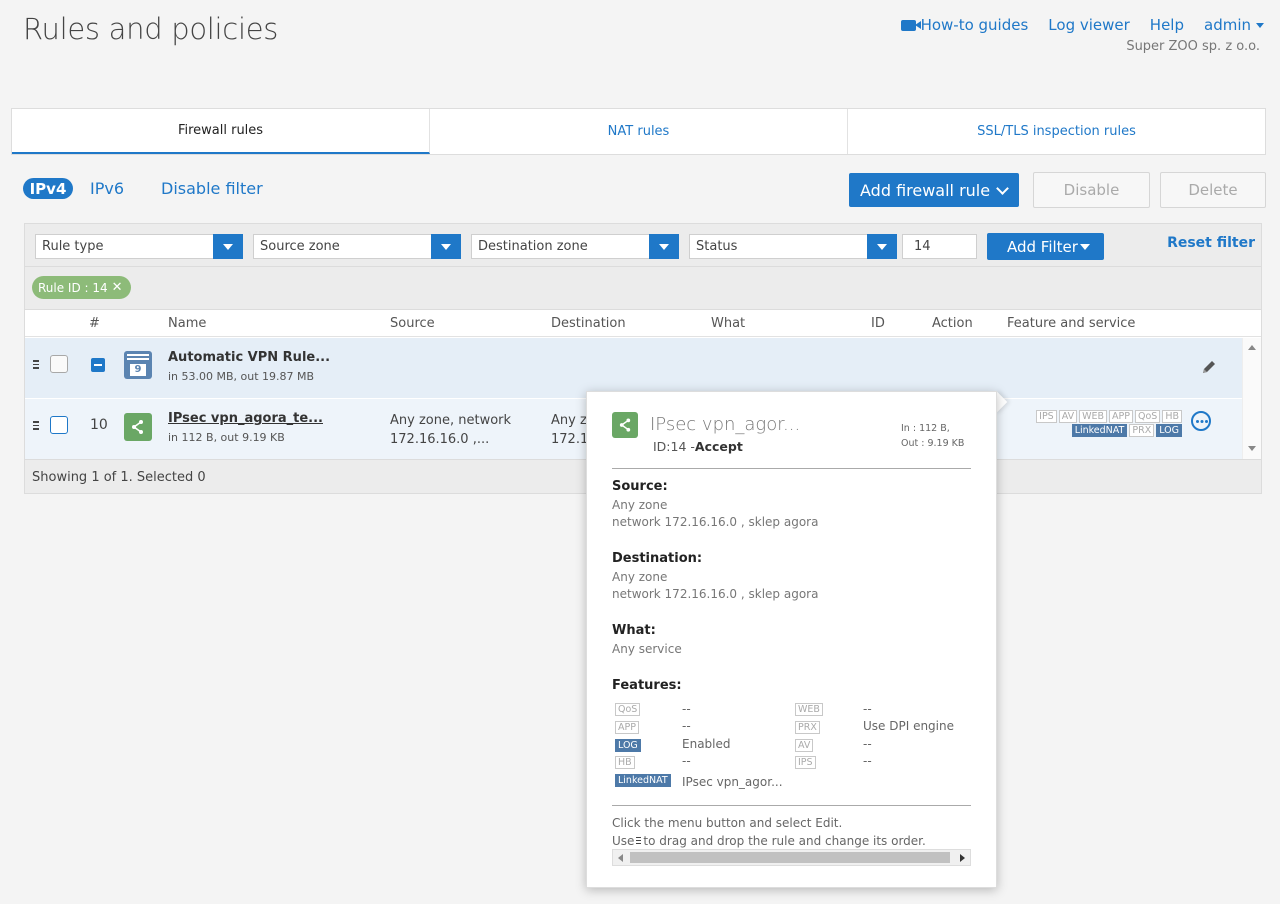  What do you see at coordinates (99, 425) in the screenshot?
I see `rule-number: 10` at bounding box center [99, 425].